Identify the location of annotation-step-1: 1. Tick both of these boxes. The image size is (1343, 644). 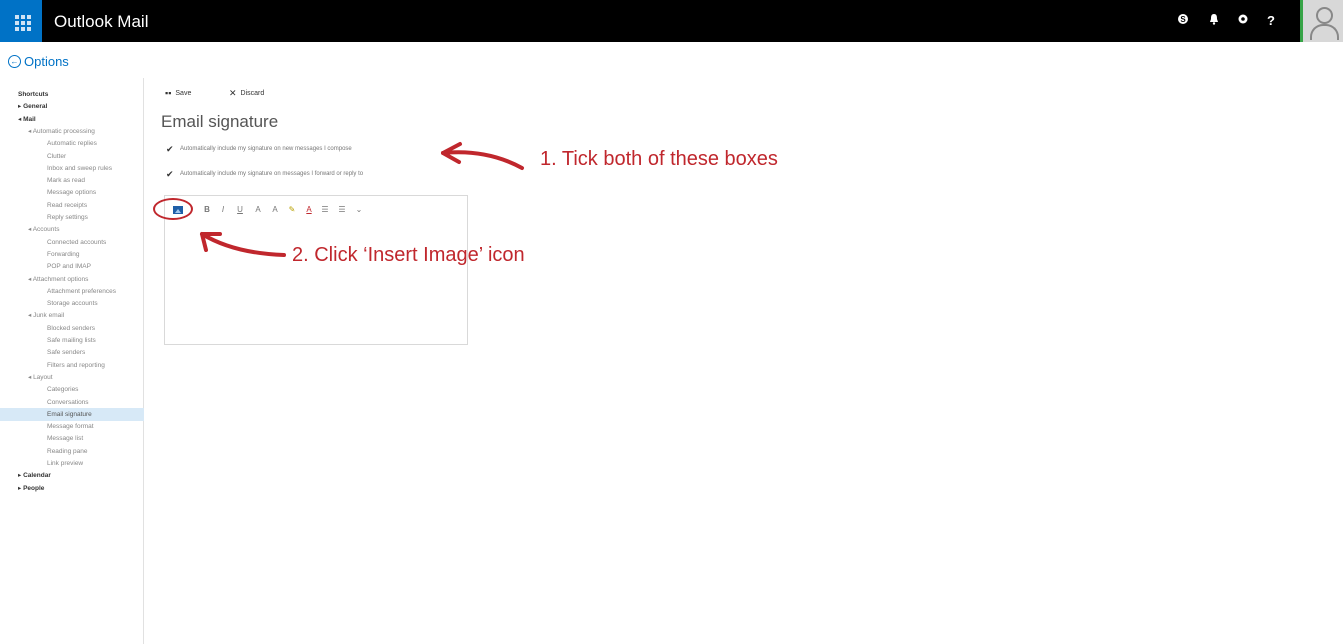
(659, 159).